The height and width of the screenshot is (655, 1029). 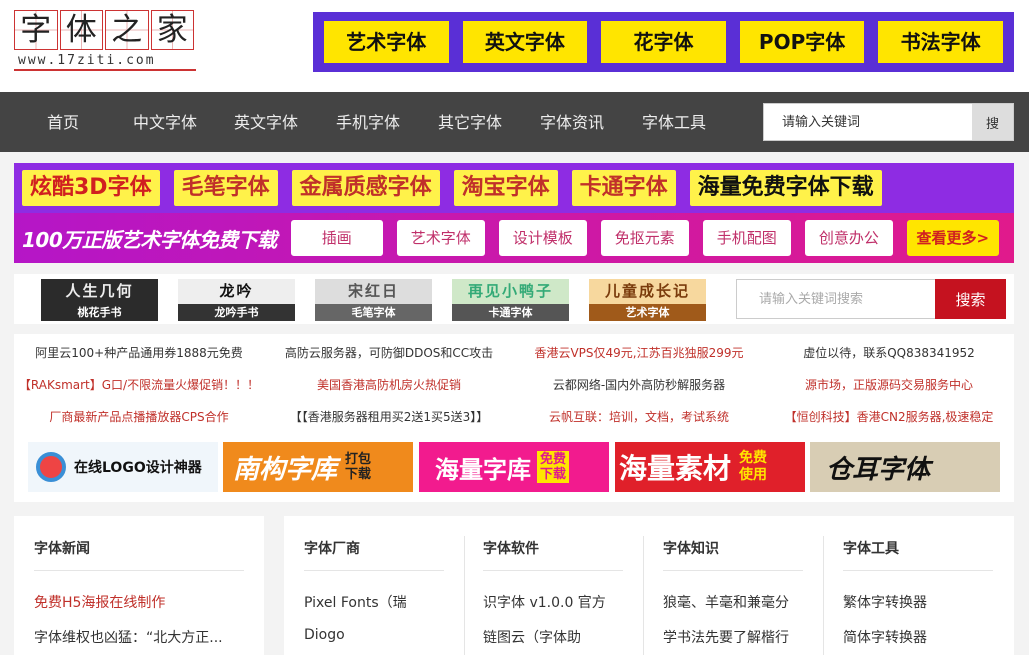 I want to click on font-sample: 人生几何 桃花手书, so click(x=99, y=300).